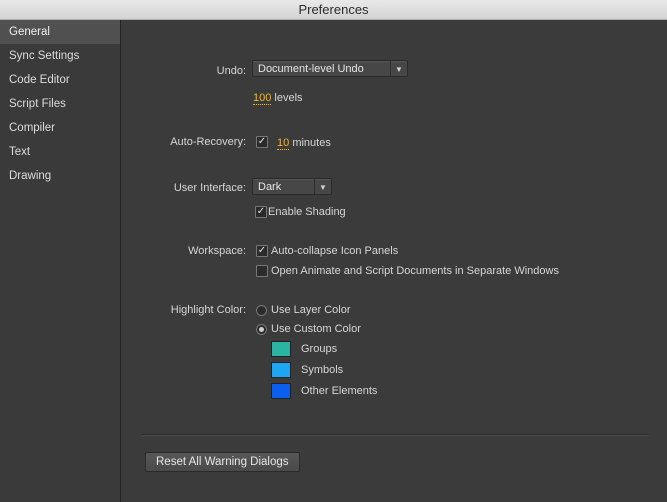 The width and height of the screenshot is (667, 502). What do you see at coordinates (208, 310) in the screenshot?
I see `highlight-color-label: Highlight Color:` at bounding box center [208, 310].